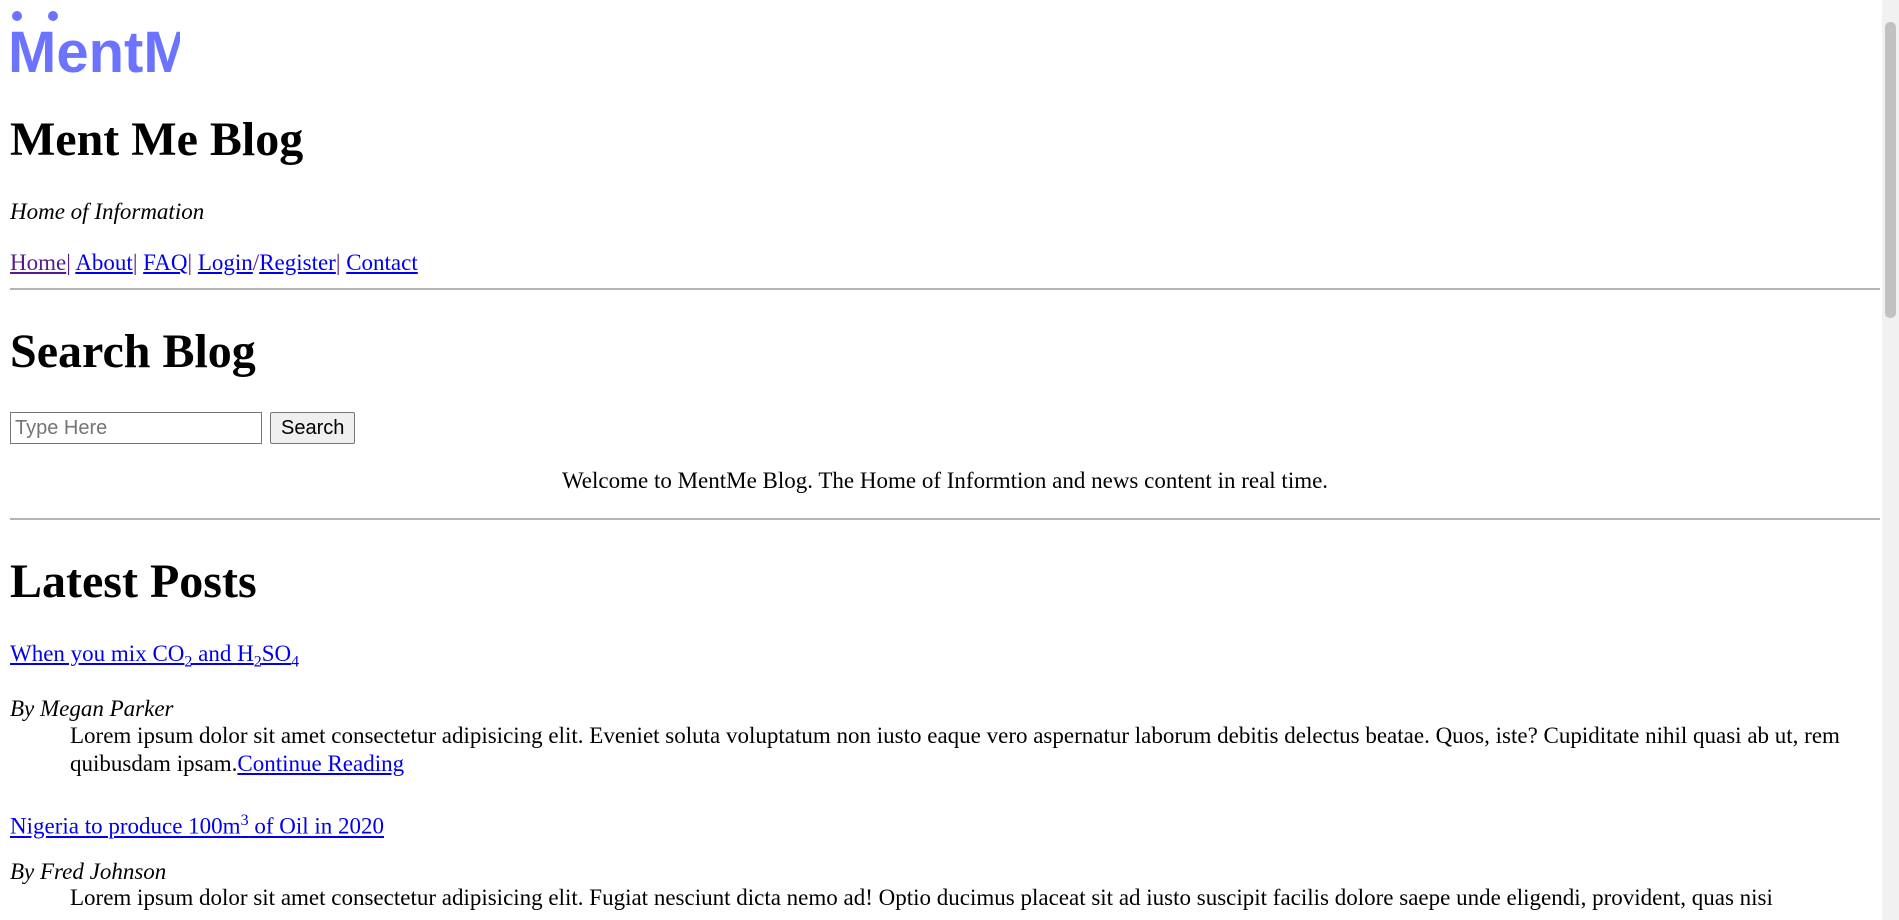 This screenshot has width=1899, height=920. What do you see at coordinates (276, 653) in the screenshot?
I see `post-title-text: SO` at bounding box center [276, 653].